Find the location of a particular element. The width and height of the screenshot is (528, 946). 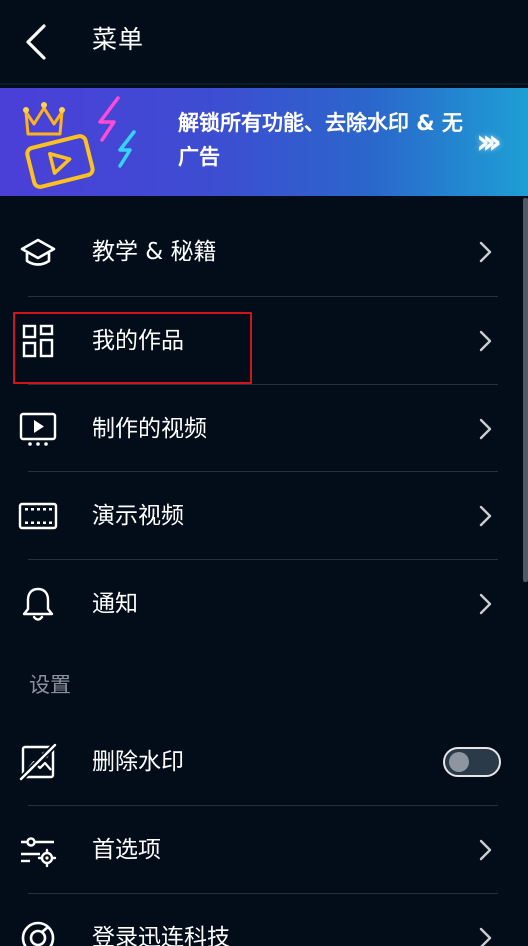

banner-message: 解锁所有功能、去除水印 & 无广告 is located at coordinates (320, 140).